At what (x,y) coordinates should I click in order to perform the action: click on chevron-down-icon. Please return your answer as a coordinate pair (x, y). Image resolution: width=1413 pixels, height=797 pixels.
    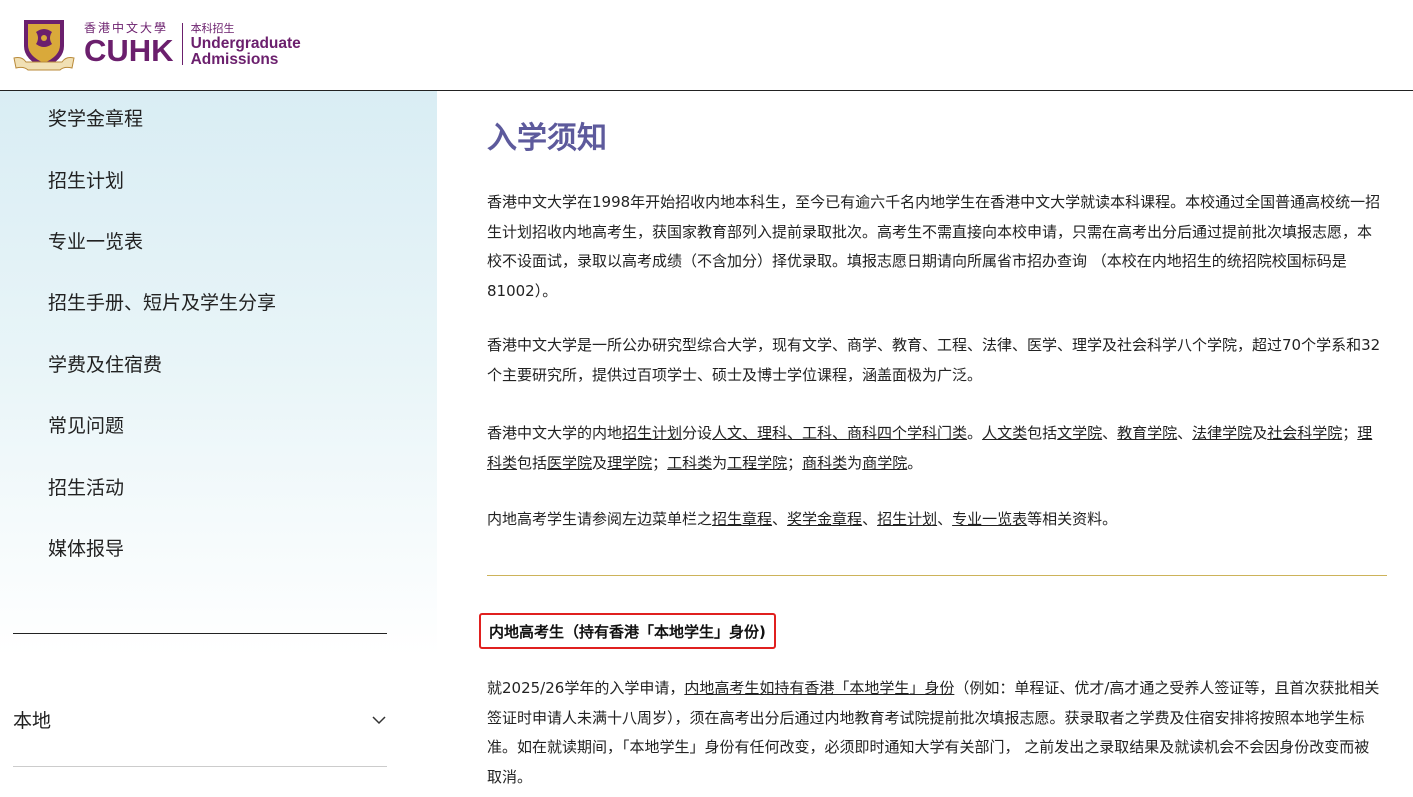
    Looking at the image, I should click on (379, 720).